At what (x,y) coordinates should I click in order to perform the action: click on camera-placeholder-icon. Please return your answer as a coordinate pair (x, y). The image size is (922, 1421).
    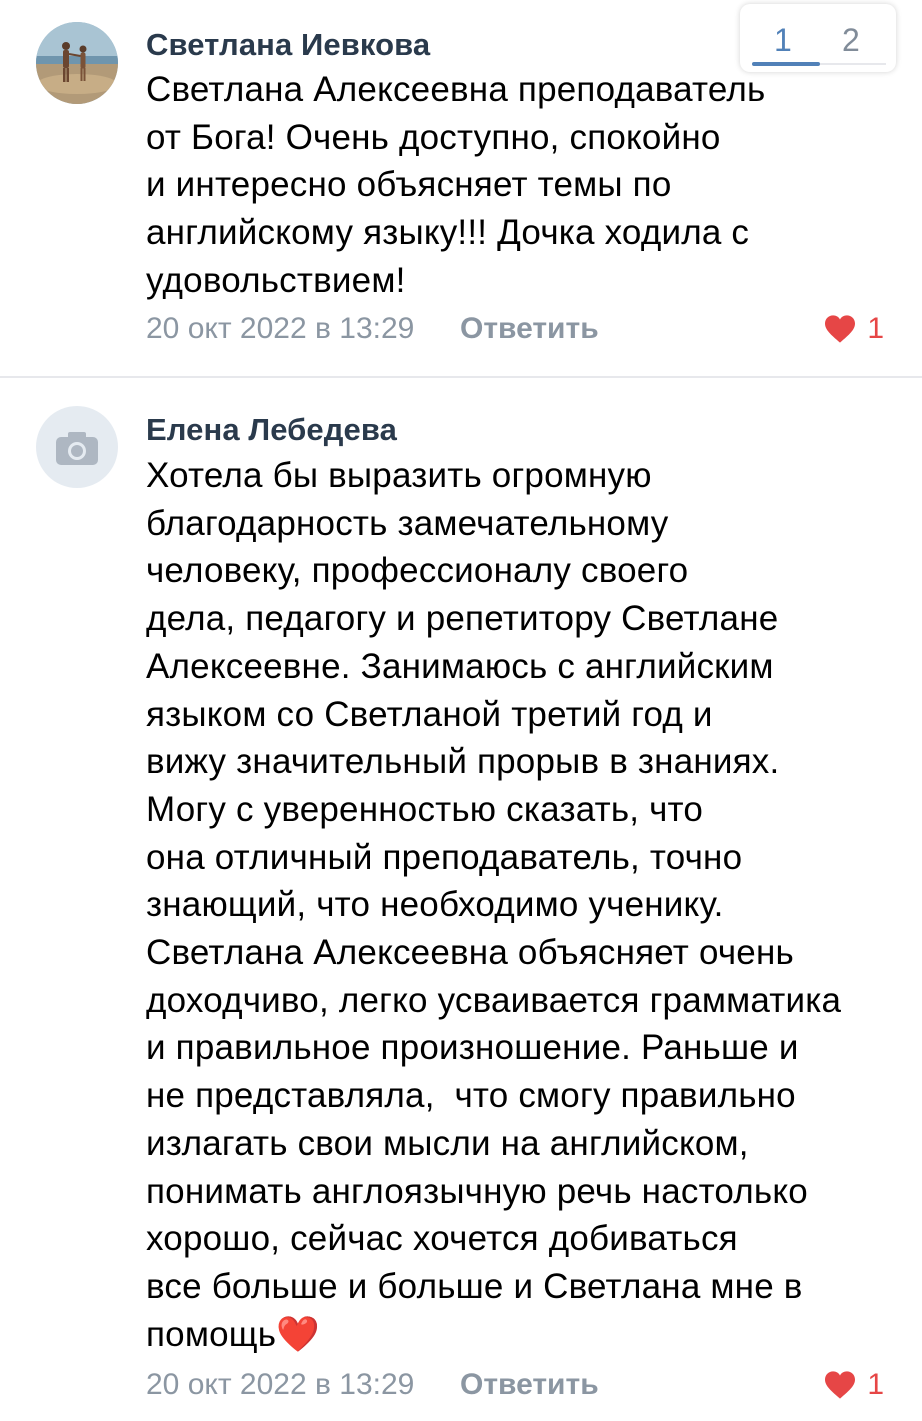
    Looking at the image, I should click on (77, 448).